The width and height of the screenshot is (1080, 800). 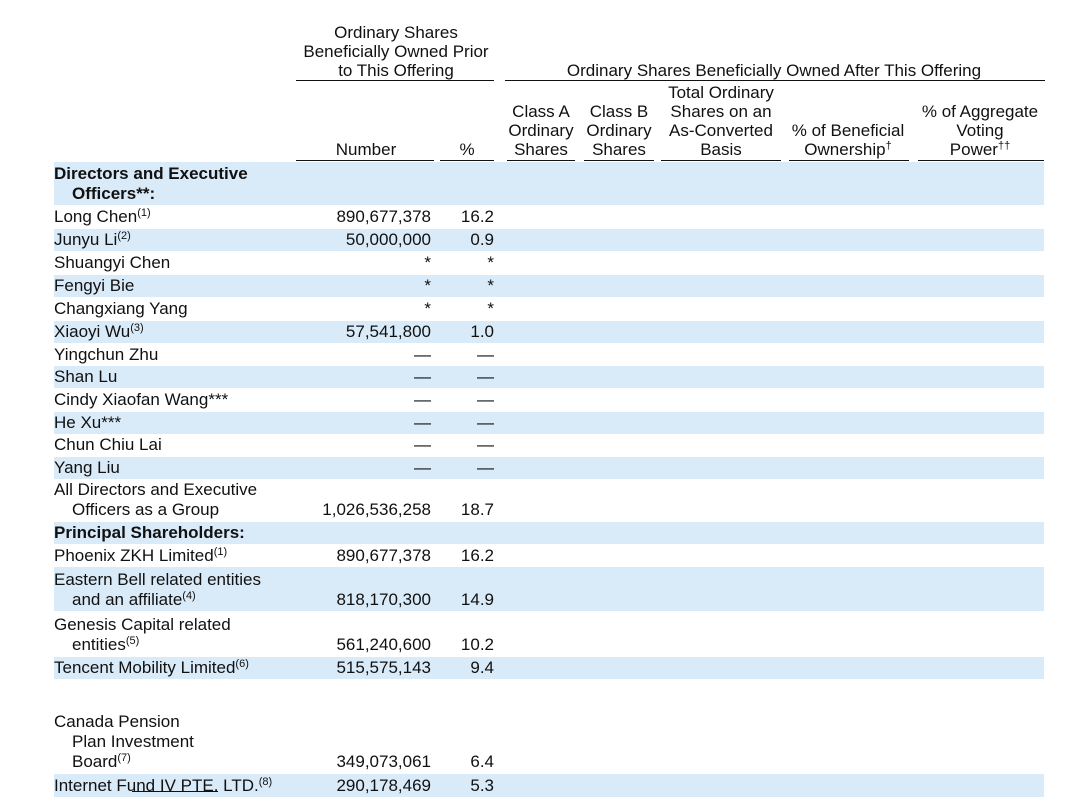 I want to click on col-pct-underline, so click(x=467, y=160).